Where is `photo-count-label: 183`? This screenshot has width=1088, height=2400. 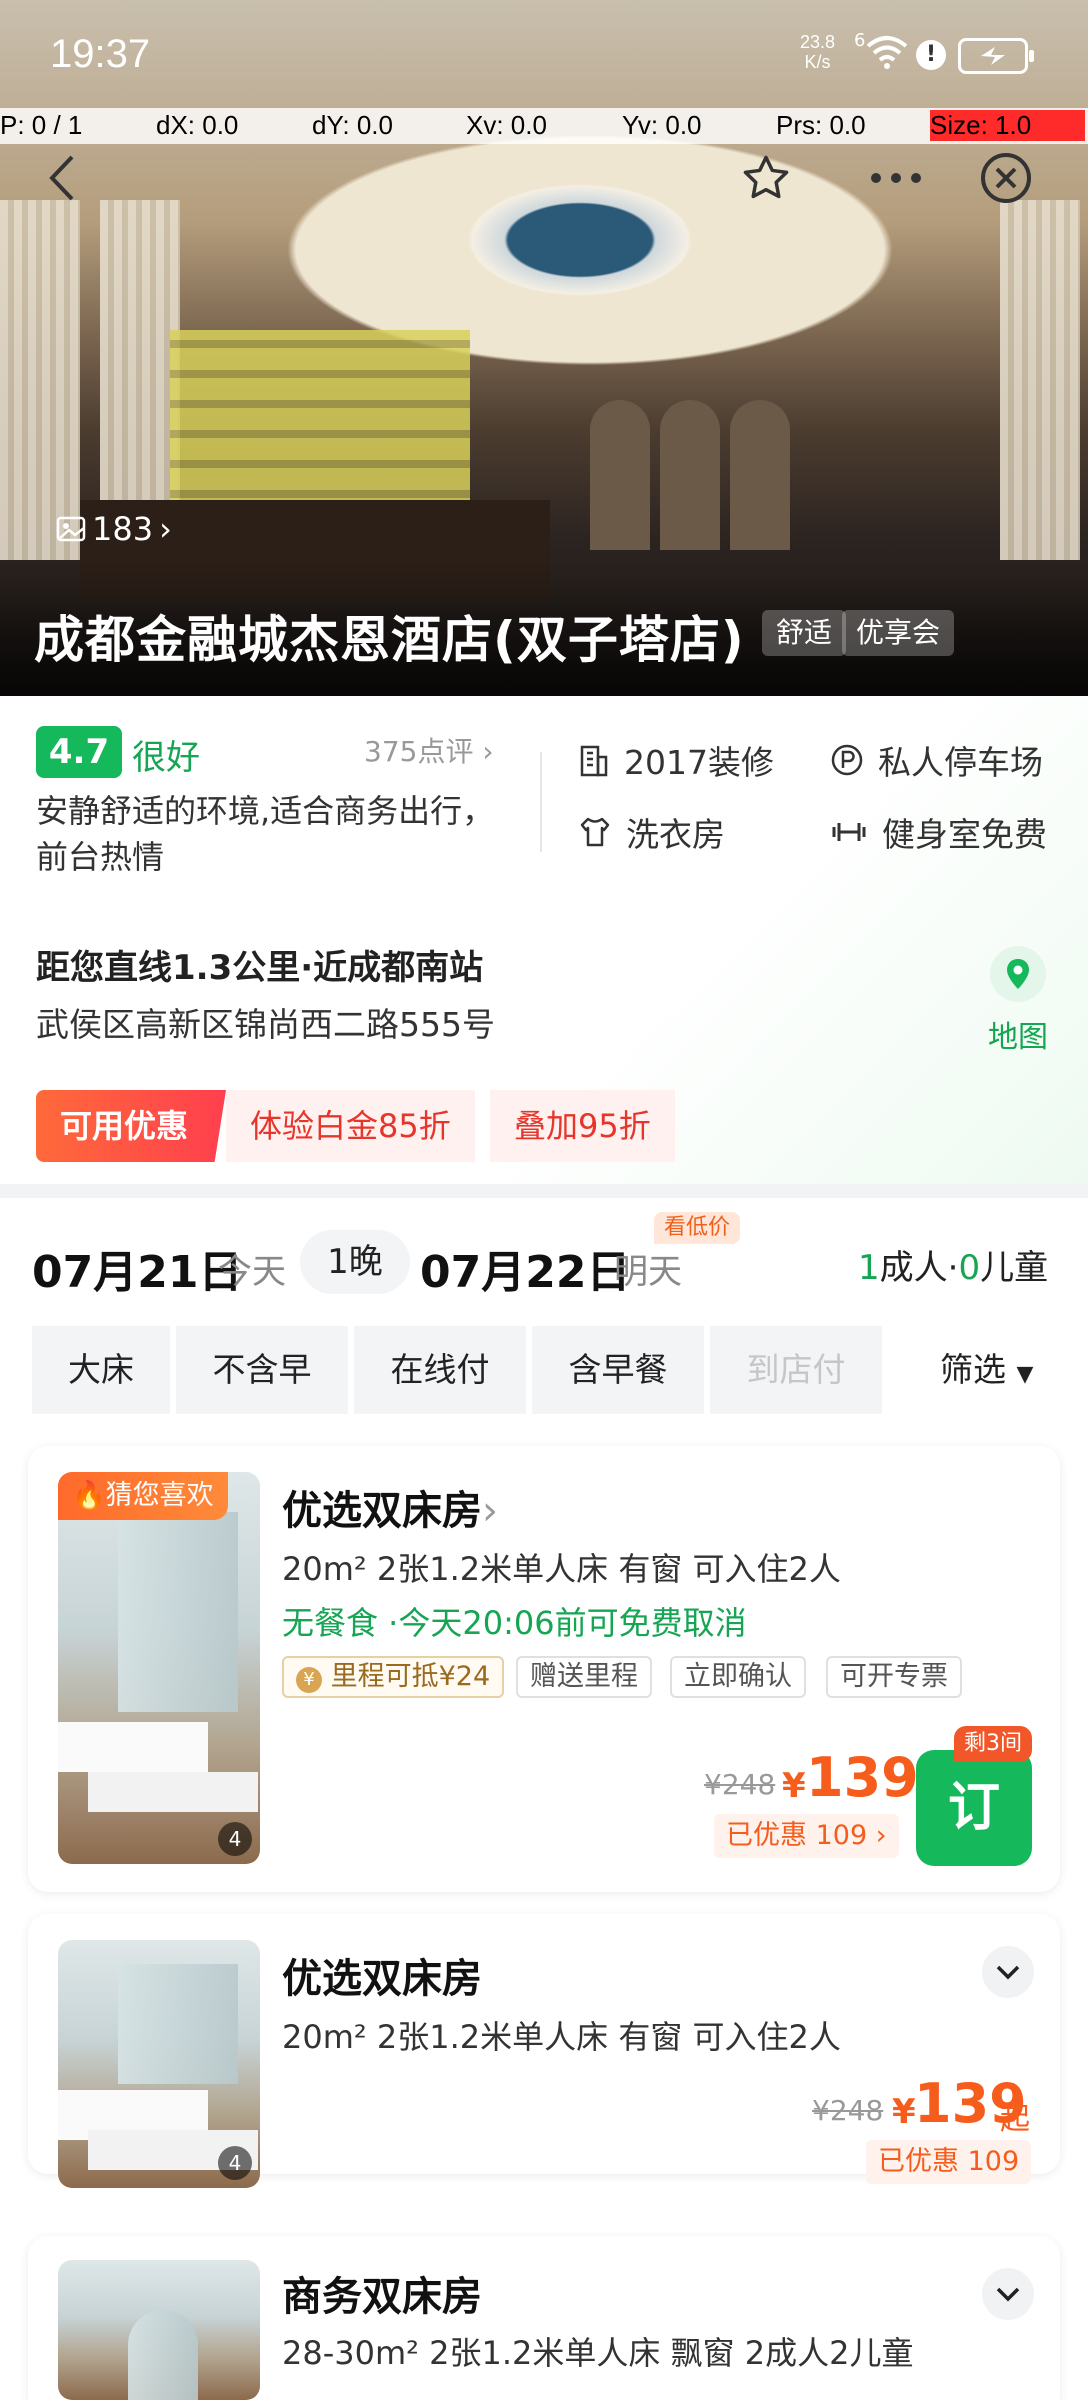 photo-count-label: 183 is located at coordinates (123, 529).